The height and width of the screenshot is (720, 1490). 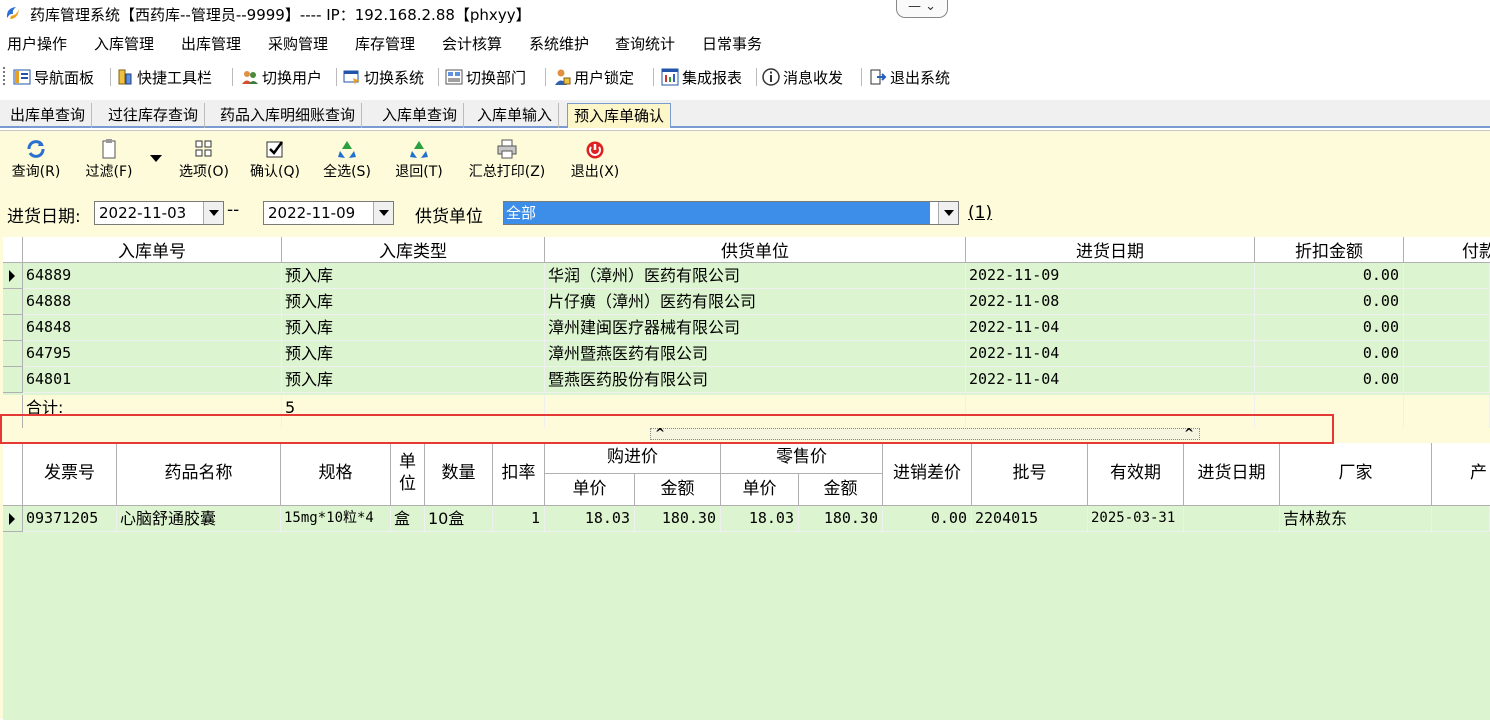 What do you see at coordinates (925, 434) in the screenshot?
I see `splitter-handle` at bounding box center [925, 434].